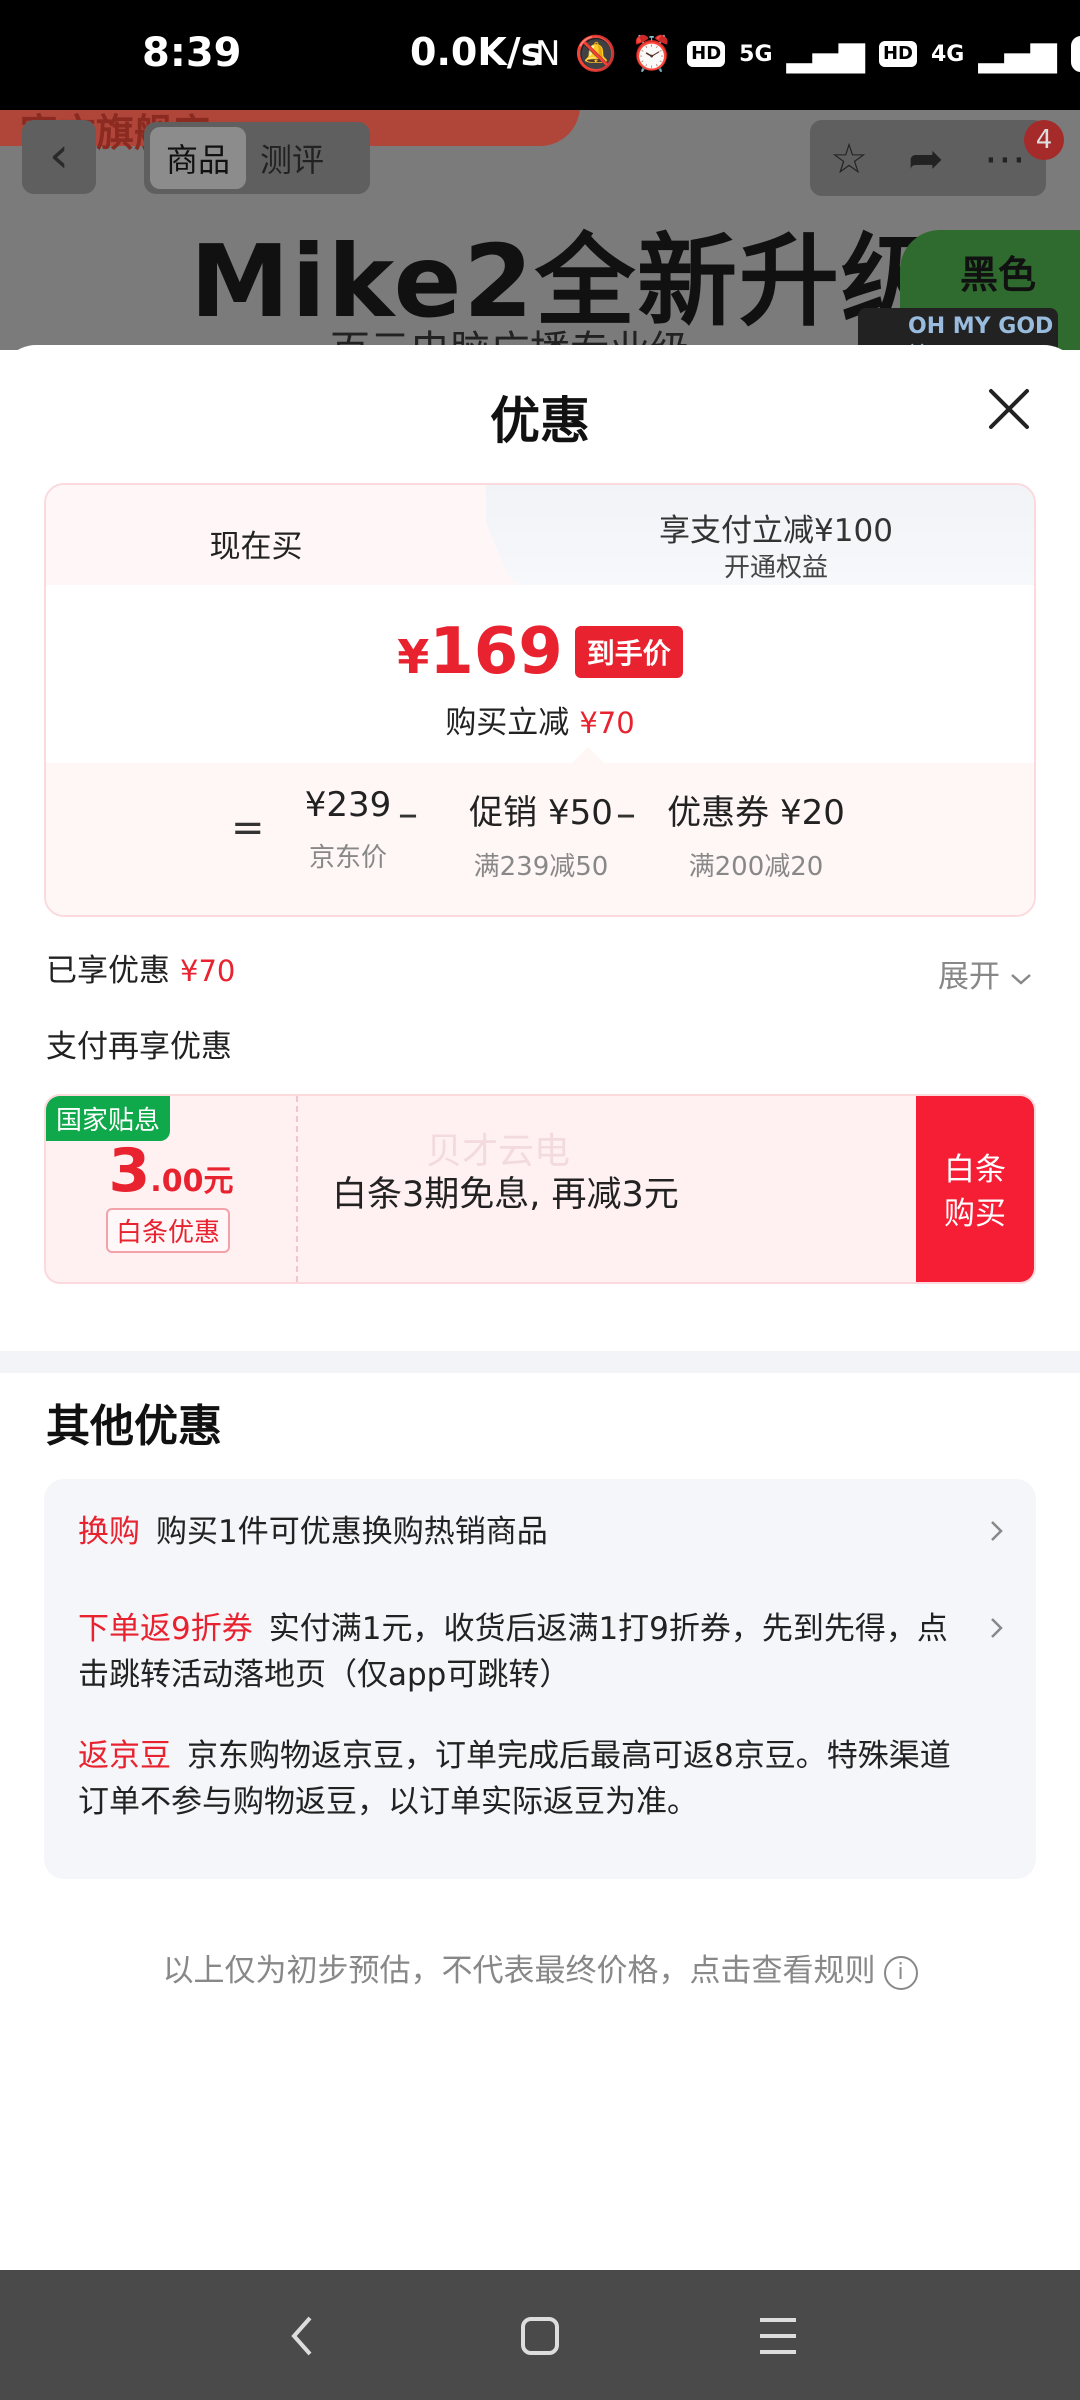  Describe the element at coordinates (756, 54) in the screenshot. I see `signal-5g-icon: 5G` at that location.